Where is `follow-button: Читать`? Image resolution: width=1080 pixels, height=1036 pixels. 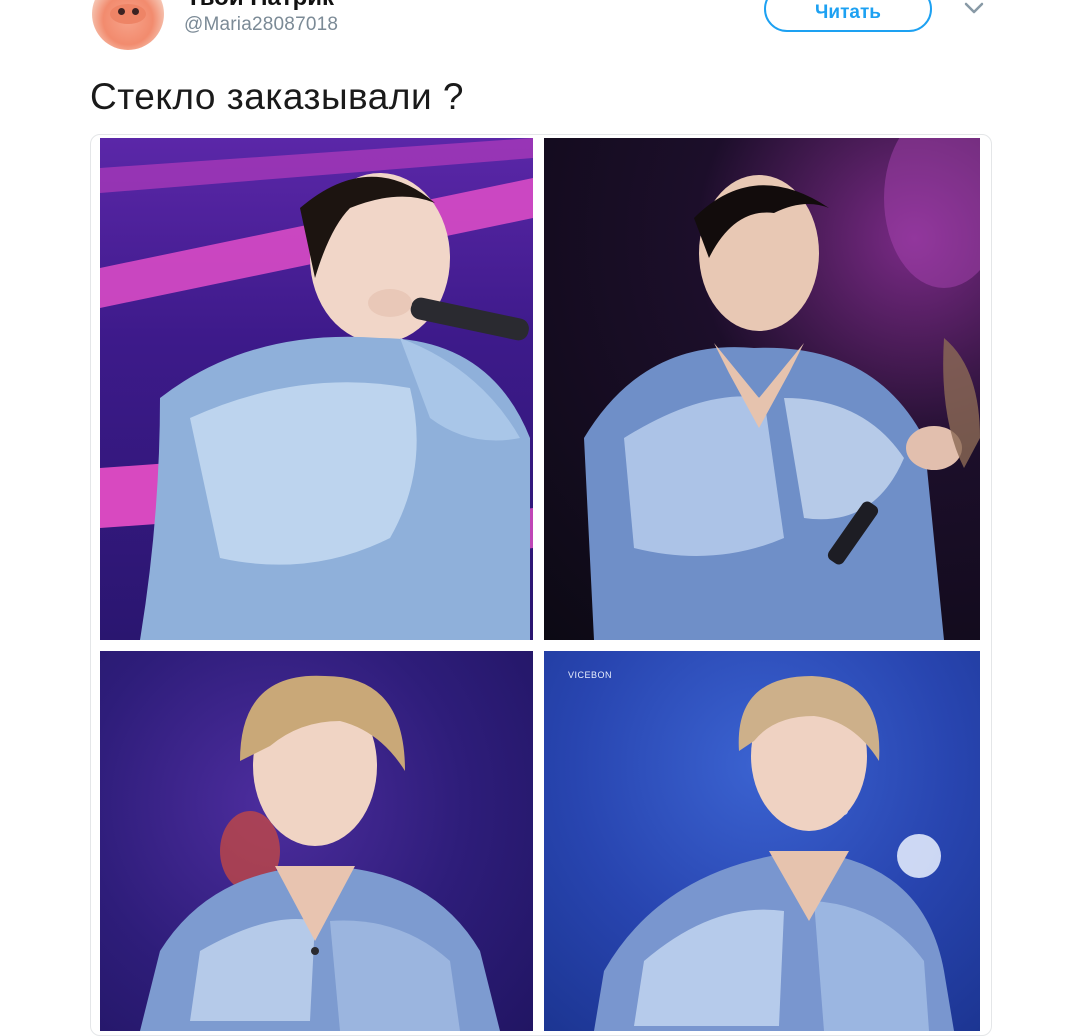 follow-button: Читать is located at coordinates (848, 16).